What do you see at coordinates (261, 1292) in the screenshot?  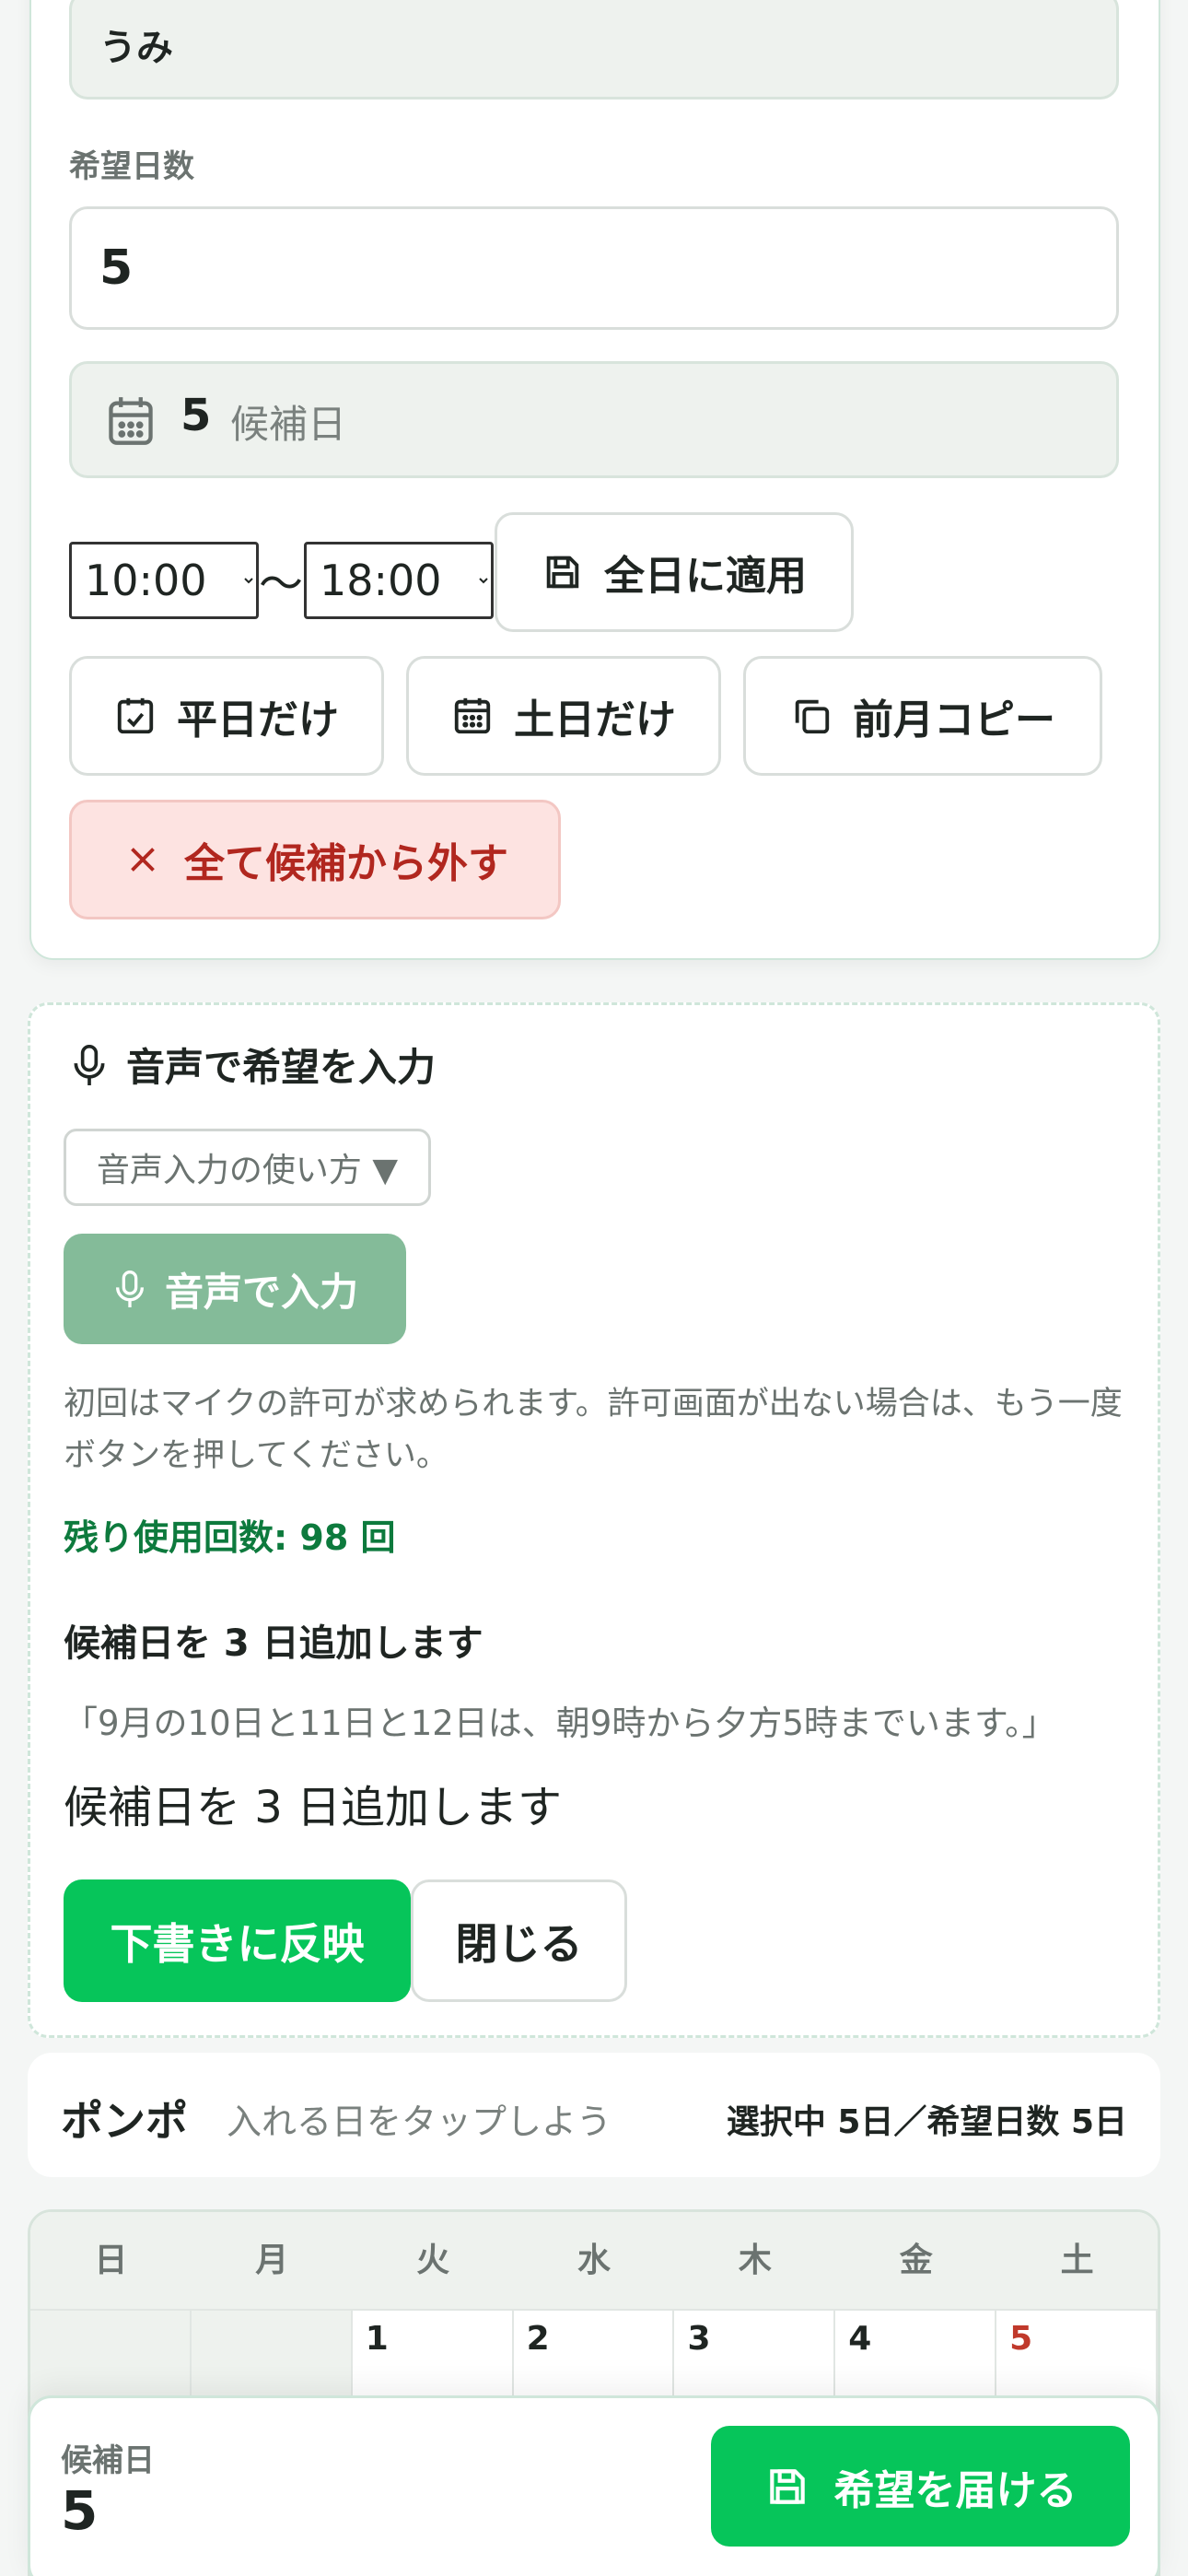 I see `voice-input-button-label: 音声で入力` at bounding box center [261, 1292].